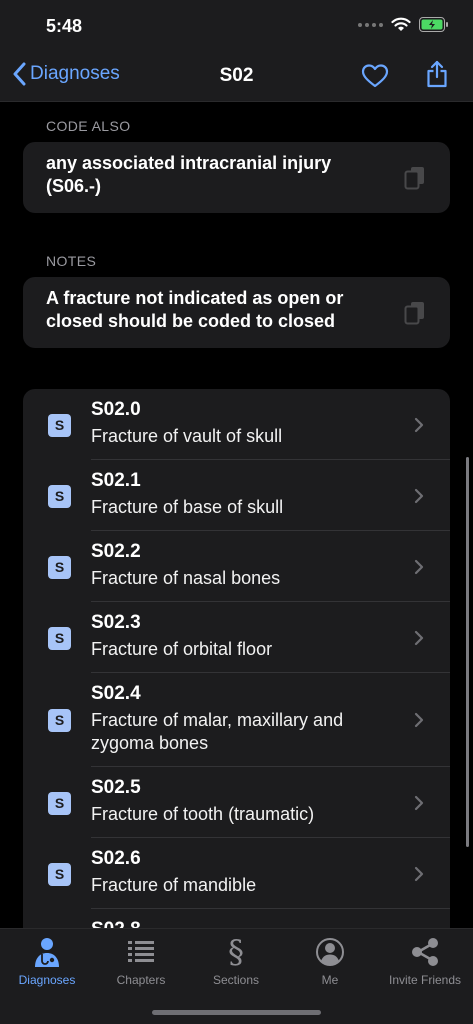 The width and height of the screenshot is (473, 1024). I want to click on item-code: S02.1, so click(116, 480).